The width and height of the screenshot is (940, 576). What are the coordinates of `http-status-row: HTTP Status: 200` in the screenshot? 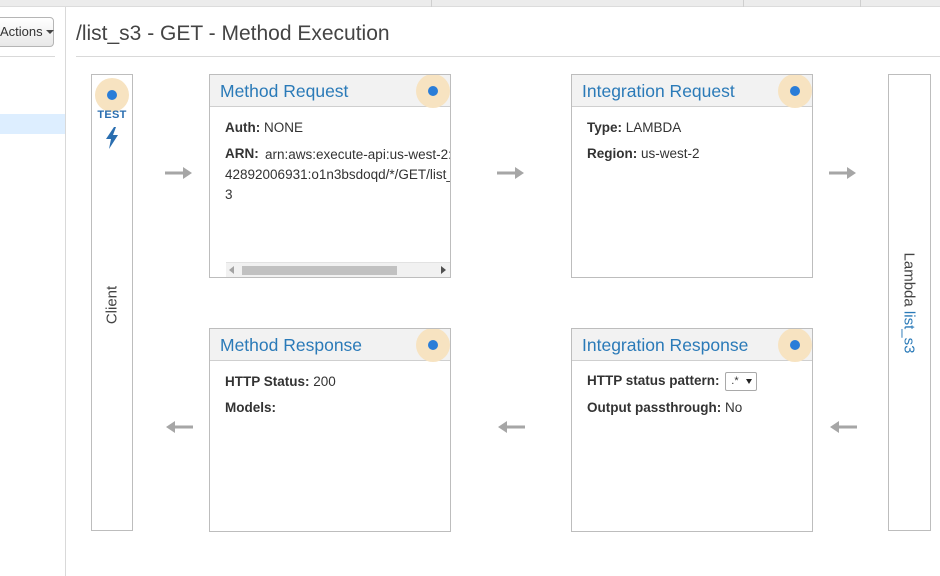 It's located at (280, 381).